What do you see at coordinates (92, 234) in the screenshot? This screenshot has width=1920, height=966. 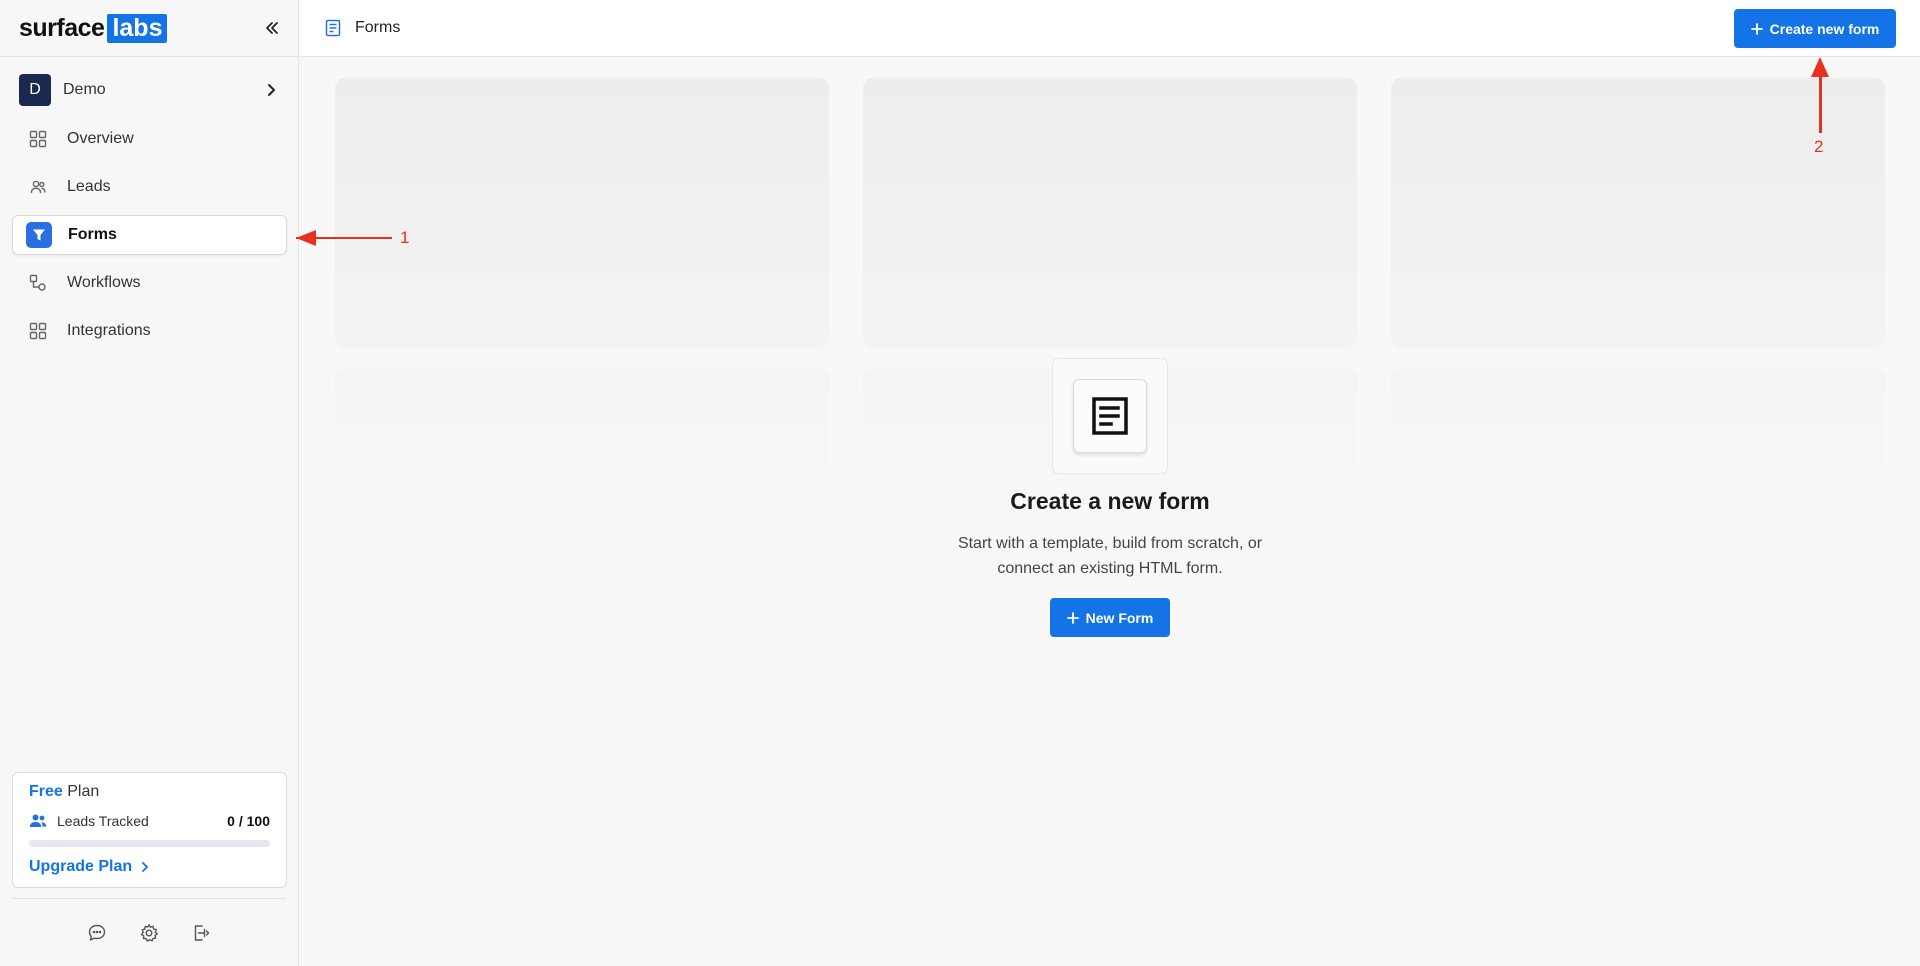 I see `sidebar-item-label: Forms` at bounding box center [92, 234].